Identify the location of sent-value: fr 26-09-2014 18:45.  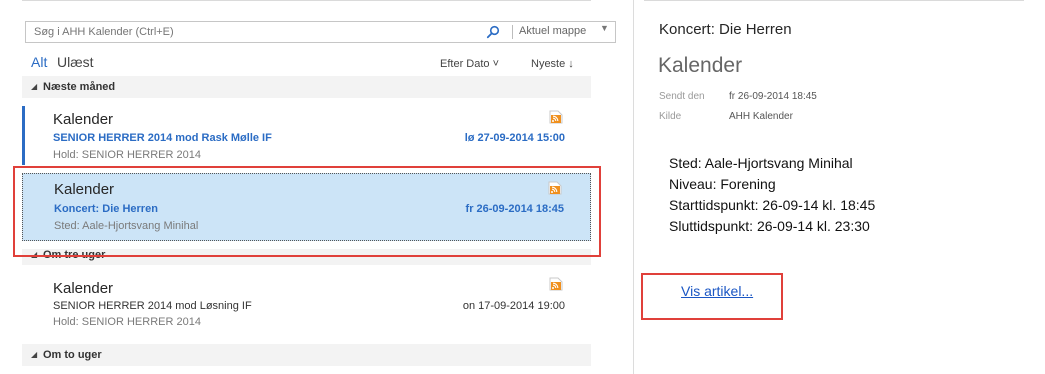
(773, 96).